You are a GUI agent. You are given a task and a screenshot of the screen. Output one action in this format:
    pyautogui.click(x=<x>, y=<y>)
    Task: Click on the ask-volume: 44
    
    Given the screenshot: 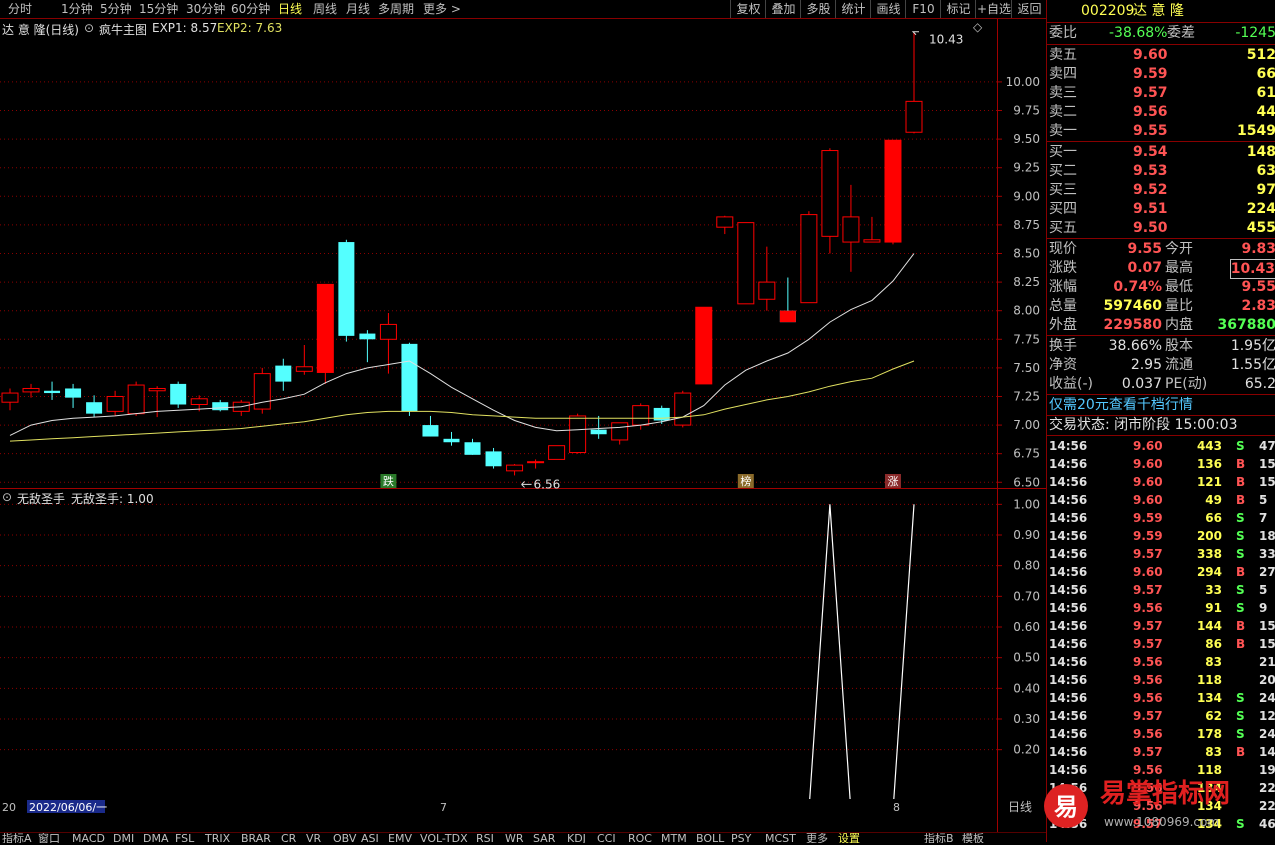 What is the action you would take?
    pyautogui.click(x=1265, y=112)
    